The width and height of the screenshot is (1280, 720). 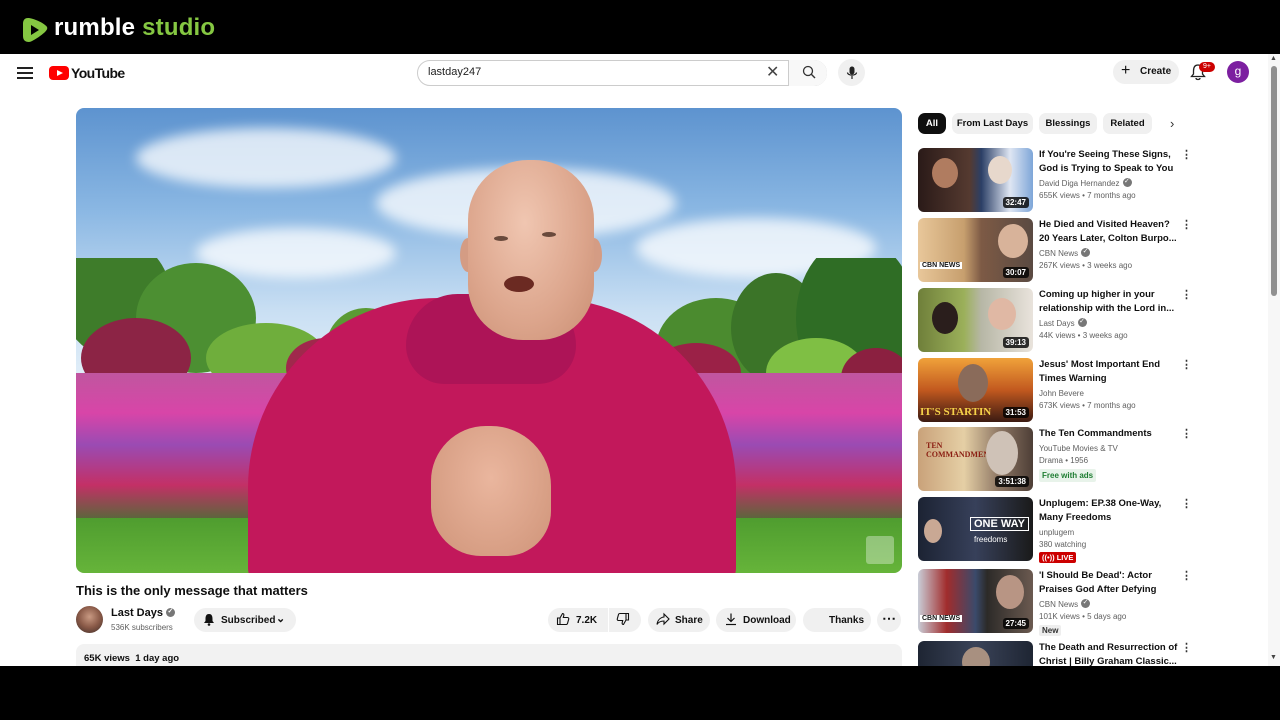 I want to click on download-icon, so click(x=731, y=619).